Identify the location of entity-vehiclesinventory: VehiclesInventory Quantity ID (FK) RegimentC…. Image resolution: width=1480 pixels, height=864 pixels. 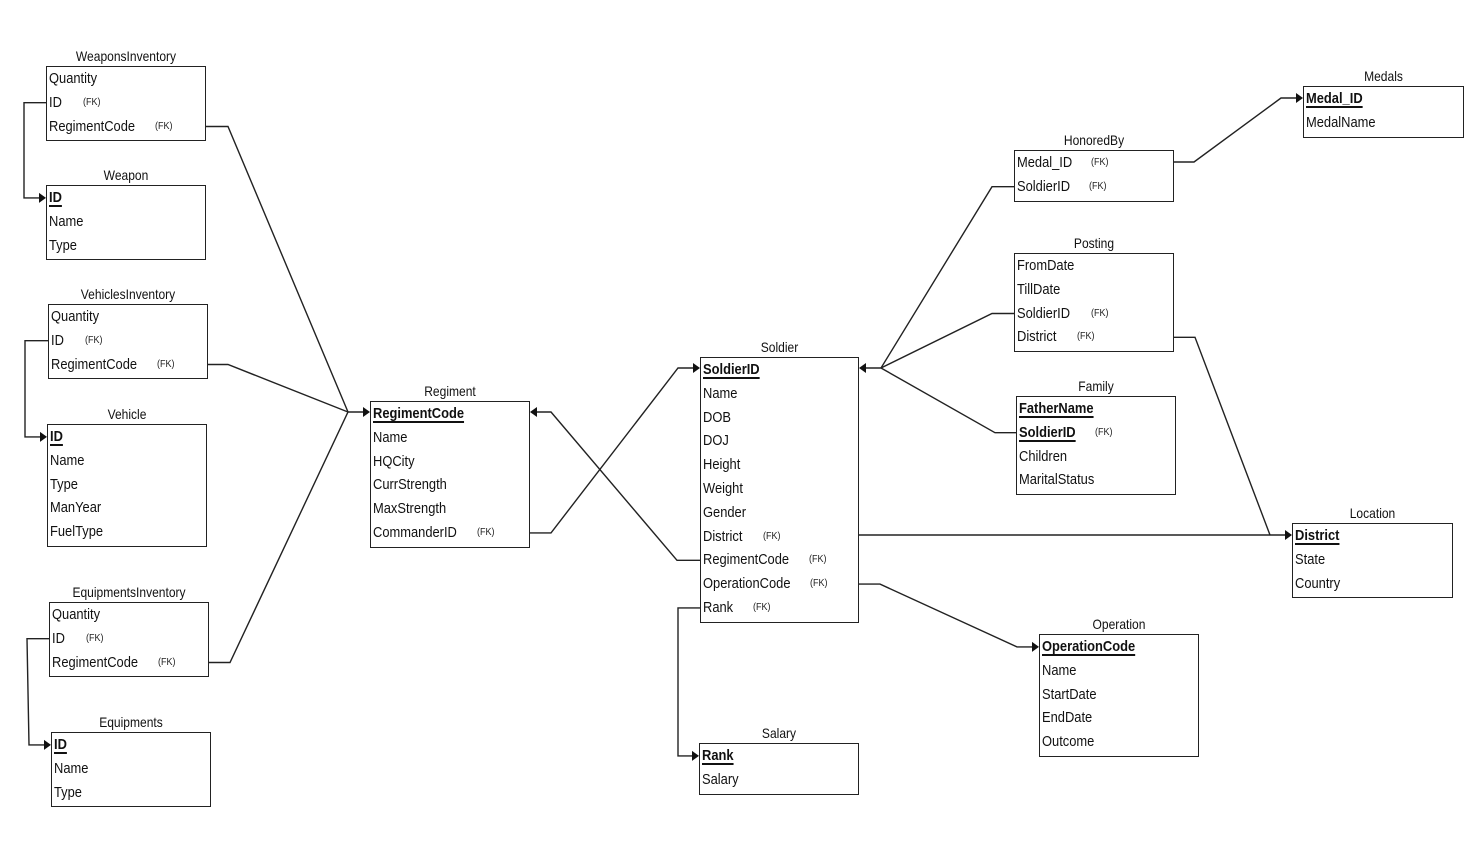
(128, 333).